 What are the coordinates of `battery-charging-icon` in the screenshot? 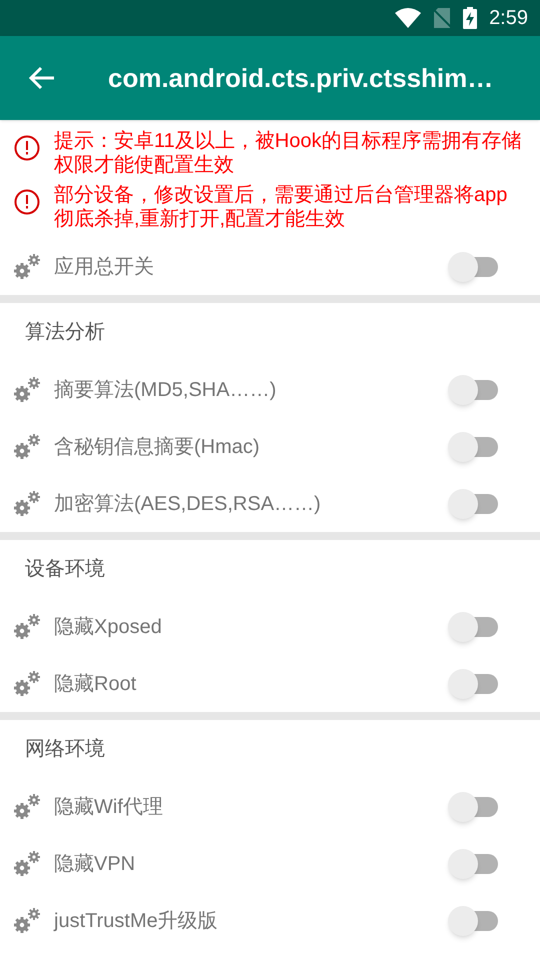 It's located at (470, 18).